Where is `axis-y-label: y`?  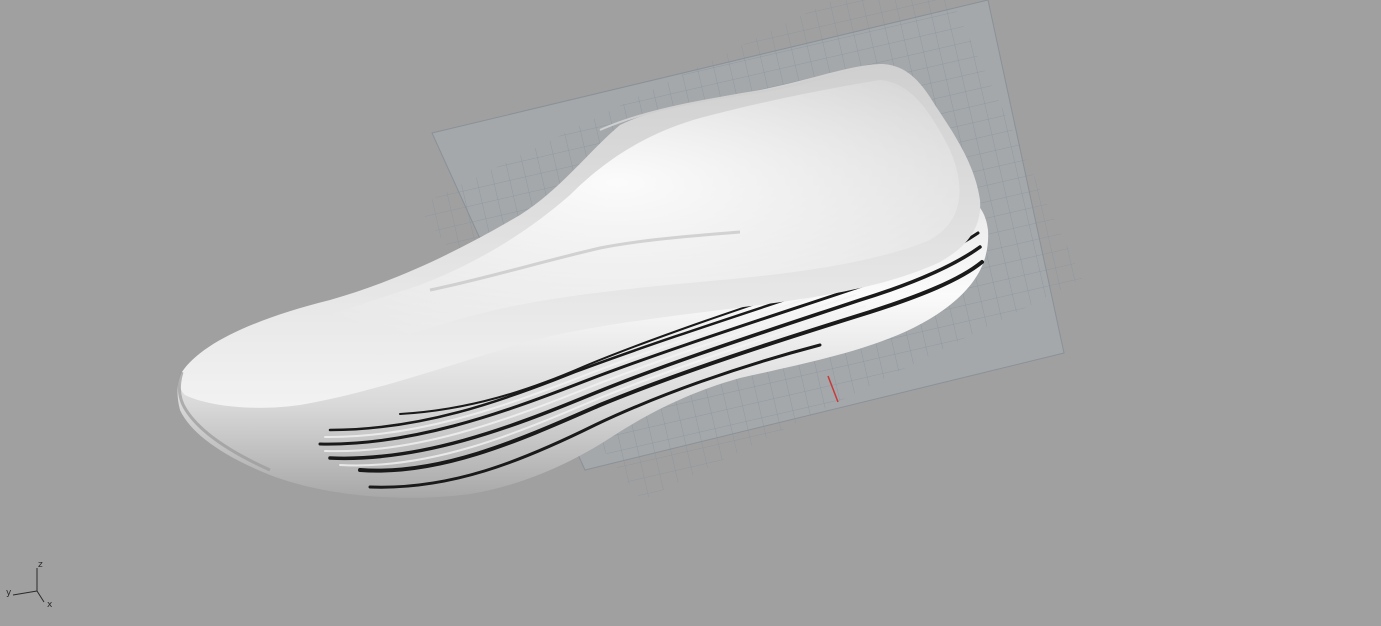 axis-y-label: y is located at coordinates (9, 593).